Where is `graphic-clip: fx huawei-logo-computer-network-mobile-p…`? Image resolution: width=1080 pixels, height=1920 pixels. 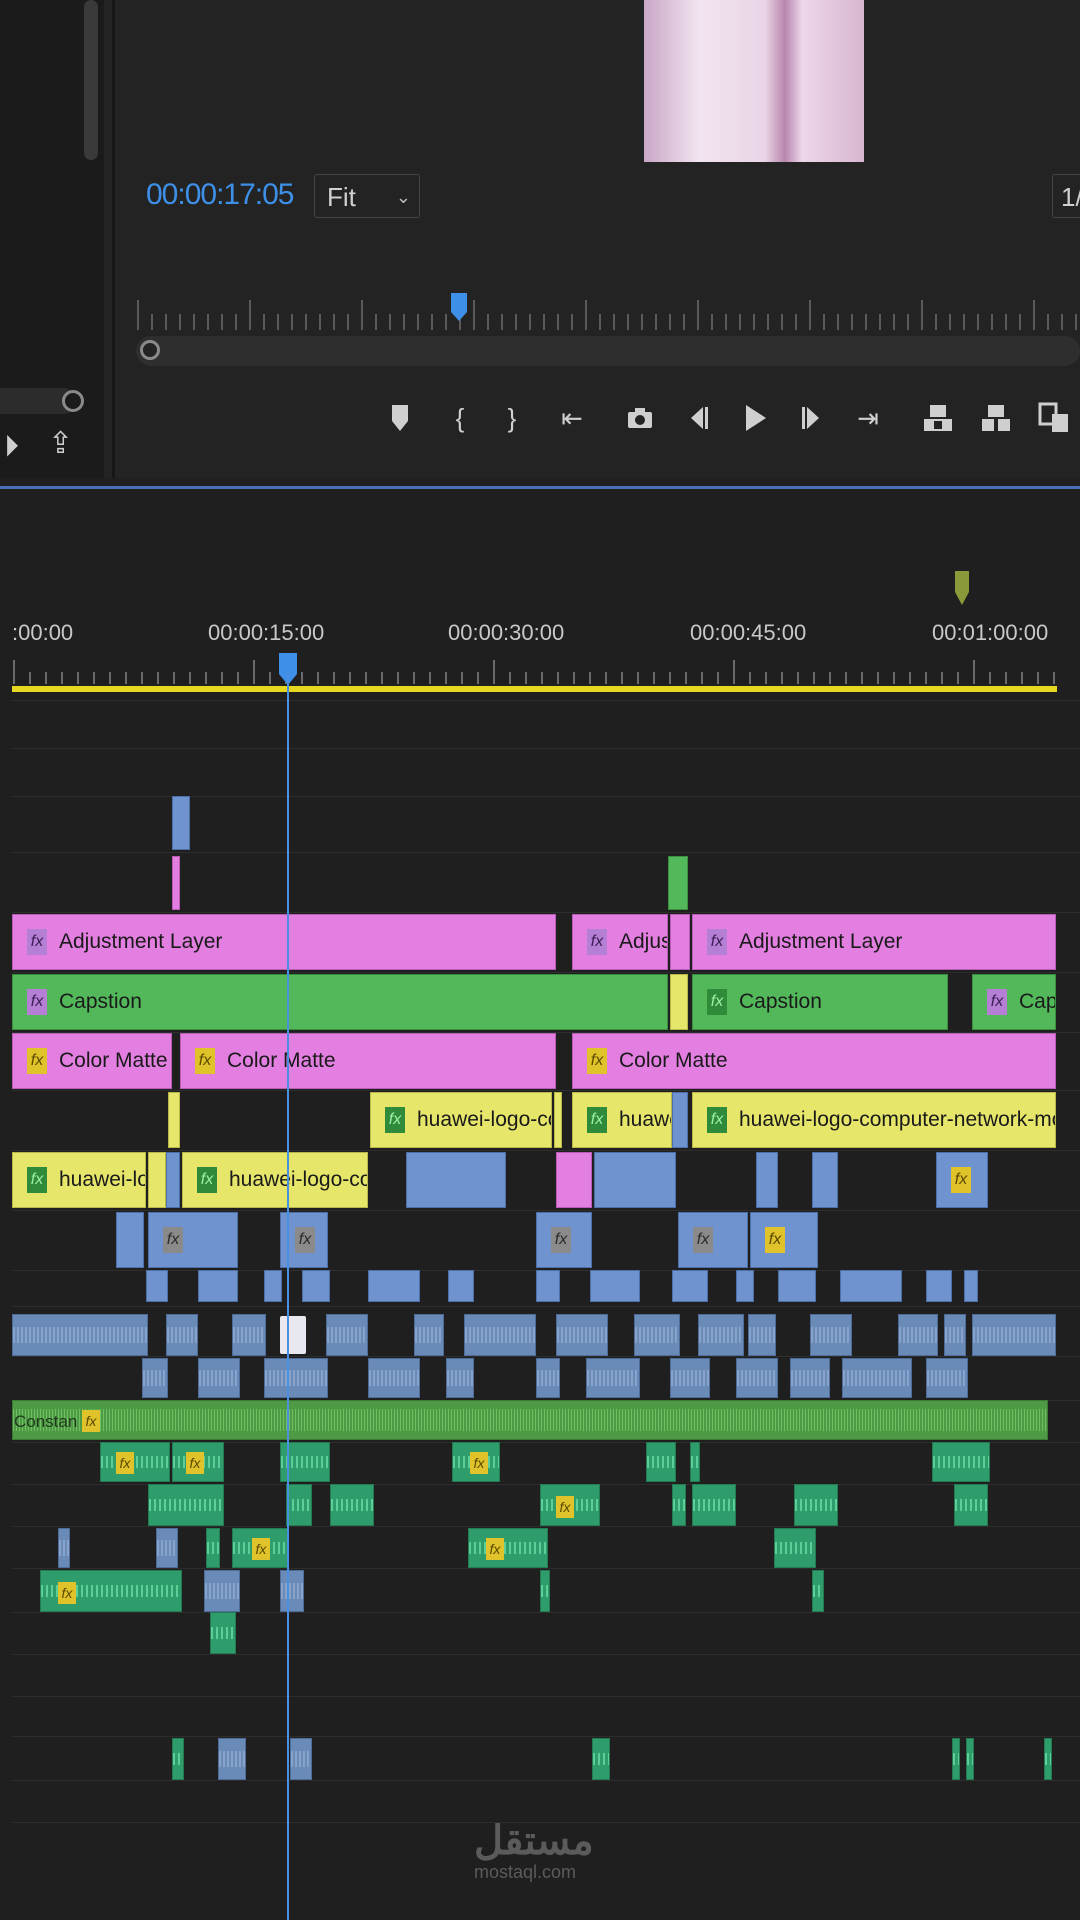 graphic-clip: fx huawei-logo-computer-network-mobile-p… is located at coordinates (874, 1120).